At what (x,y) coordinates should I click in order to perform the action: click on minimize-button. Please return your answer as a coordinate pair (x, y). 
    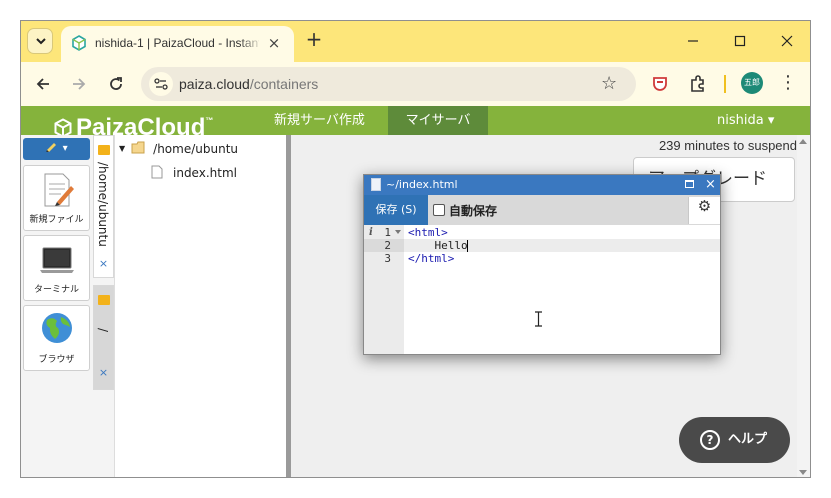
    Looking at the image, I should click on (693, 41).